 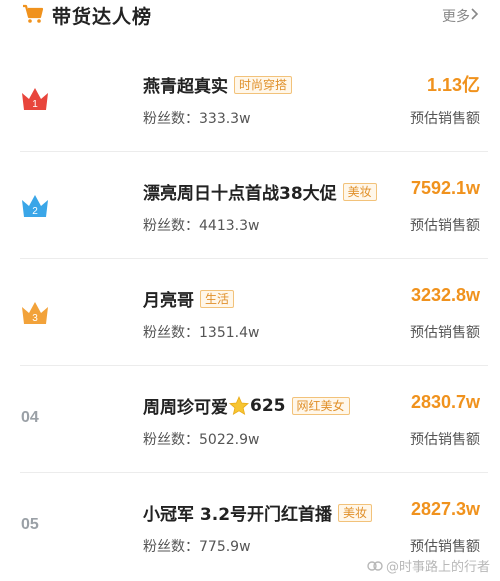 I want to click on watermark: @时事路上的行者, so click(x=428, y=565).